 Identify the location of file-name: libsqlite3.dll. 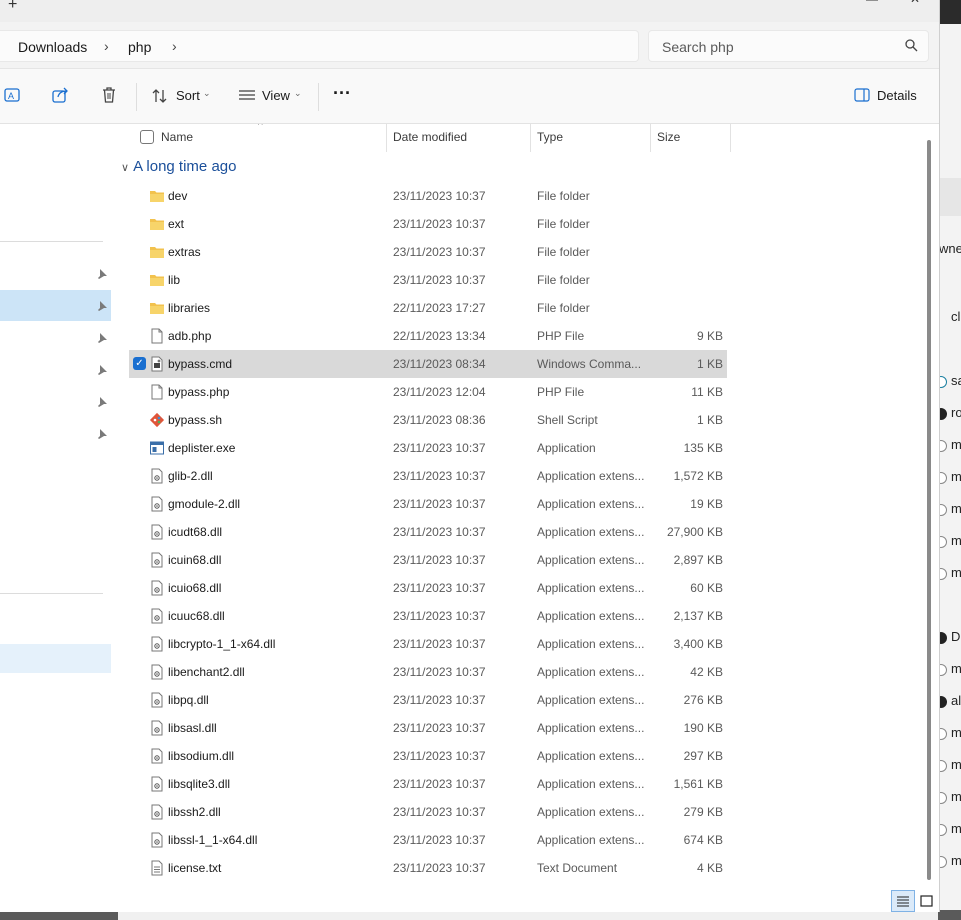
(199, 784).